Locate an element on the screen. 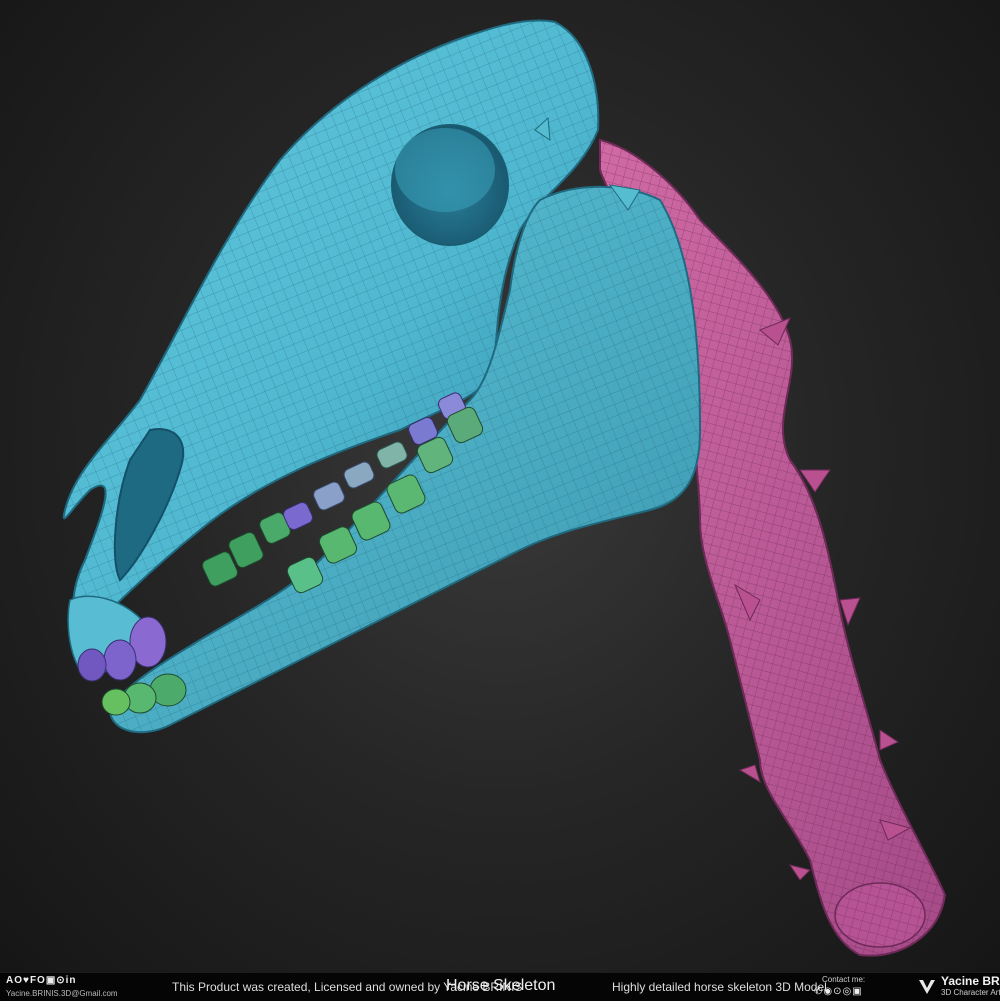 This screenshot has width=1000, height=1001. brand-role: 3D Character Artist is located at coordinates (970, 992).